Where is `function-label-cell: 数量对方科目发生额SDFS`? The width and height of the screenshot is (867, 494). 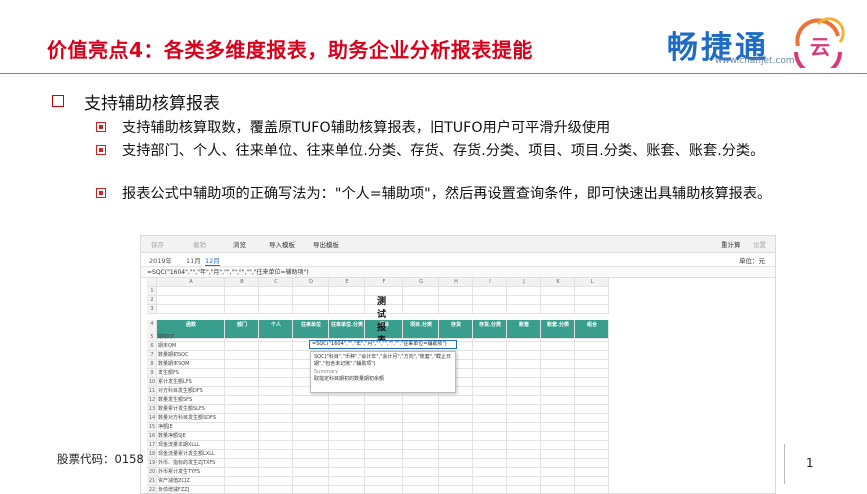
function-label-cell: 数量对方科目发生额SDFS is located at coordinates (191, 418).